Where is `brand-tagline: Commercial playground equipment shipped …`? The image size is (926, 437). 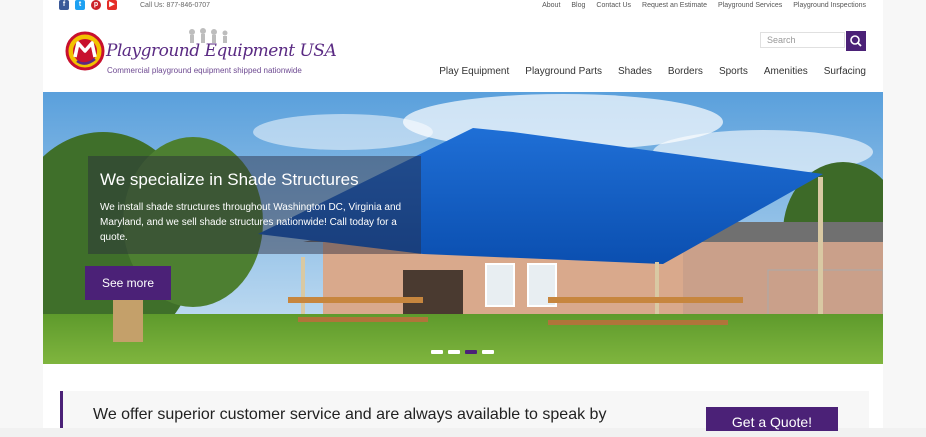 brand-tagline: Commercial playground equipment shipped … is located at coordinates (204, 70).